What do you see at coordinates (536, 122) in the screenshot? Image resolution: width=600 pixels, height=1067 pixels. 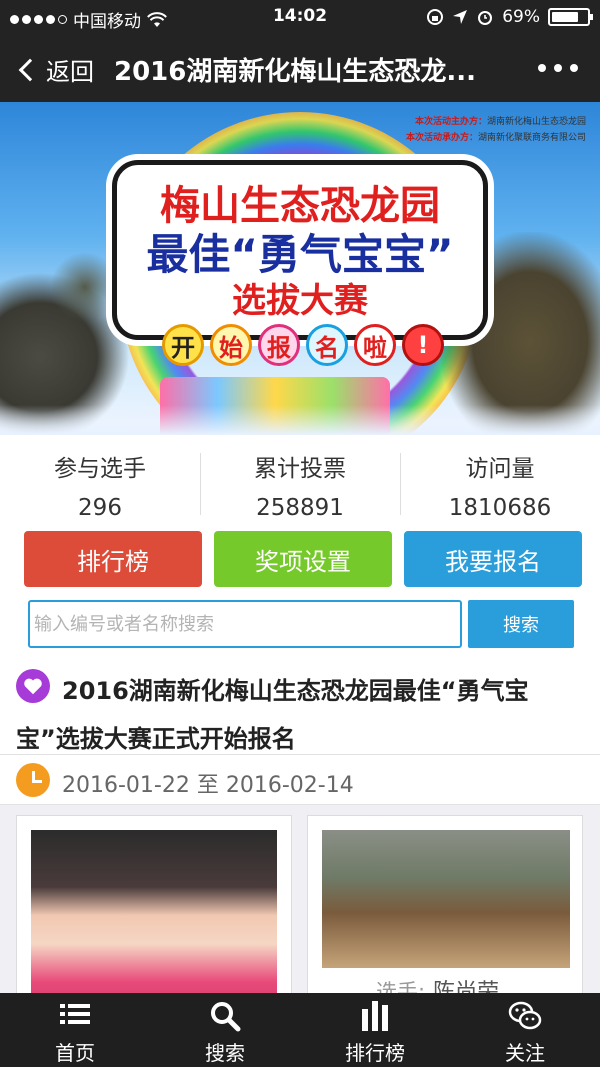 I see `organizer-name: 湖南新化梅山生态恐龙园` at bounding box center [536, 122].